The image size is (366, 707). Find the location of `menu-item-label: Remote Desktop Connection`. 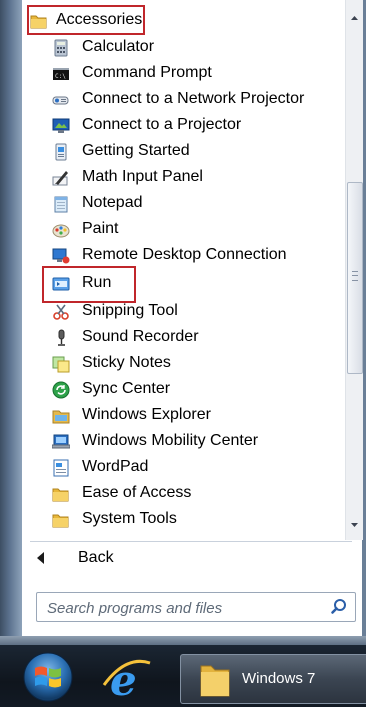

menu-item-label: Remote Desktop Connection is located at coordinates (184, 254).